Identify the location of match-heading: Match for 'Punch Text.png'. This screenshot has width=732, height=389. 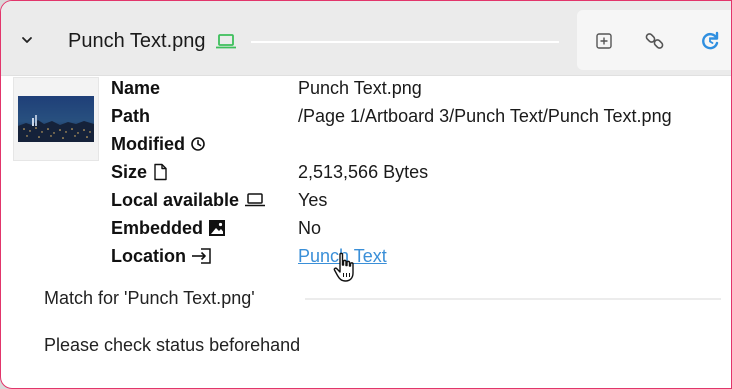
(149, 298).